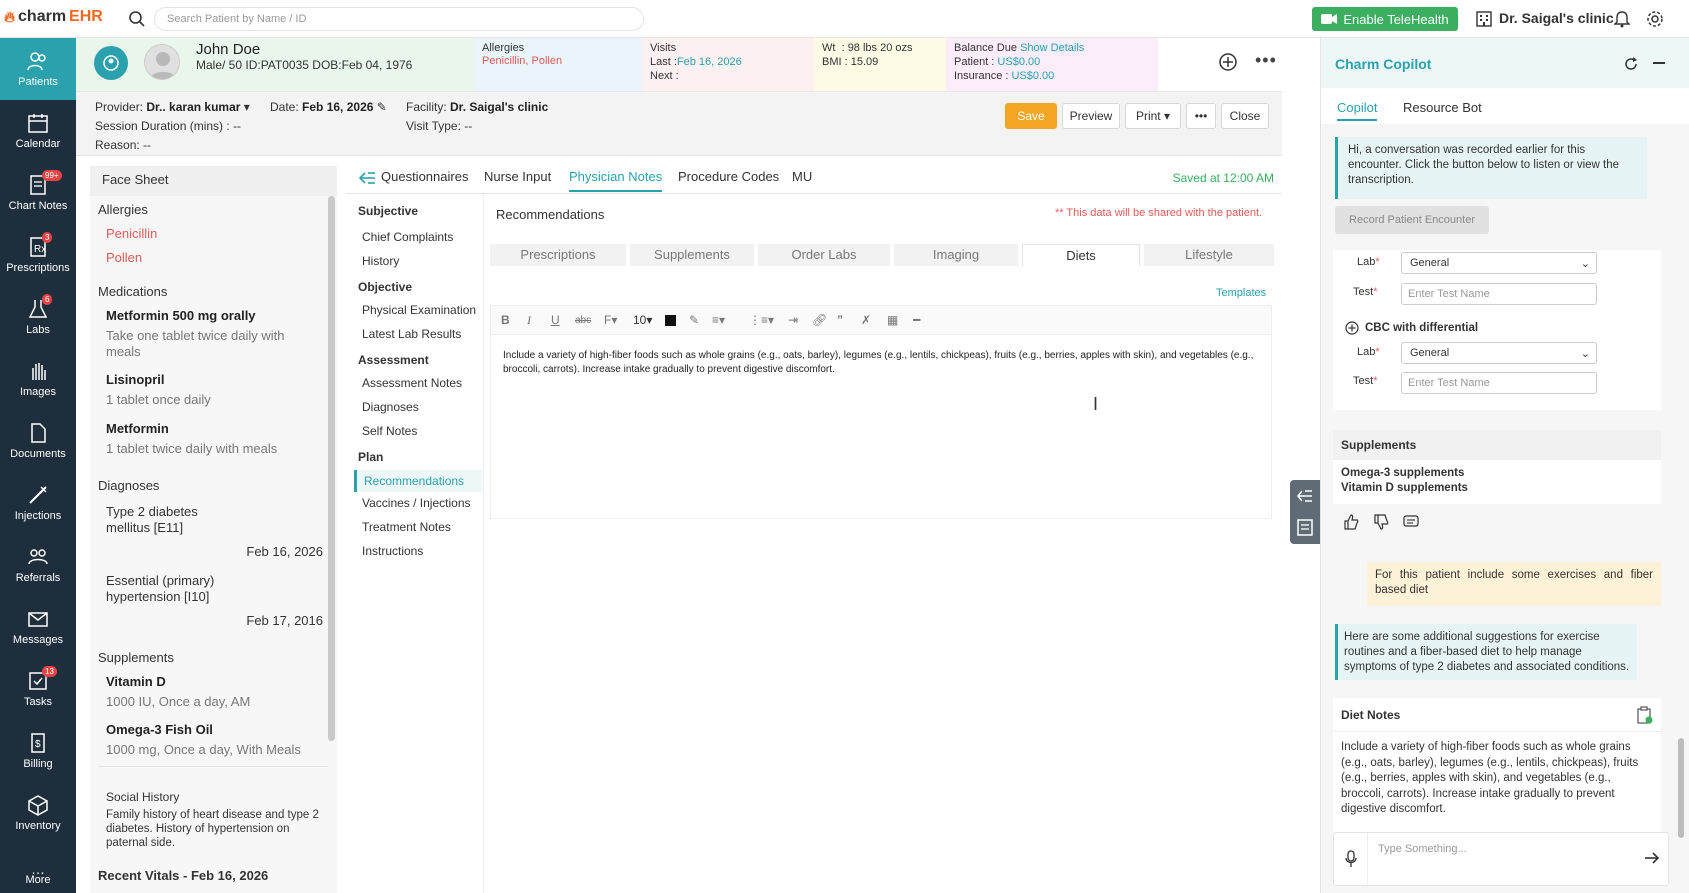 The height and width of the screenshot is (893, 1689). What do you see at coordinates (1245, 116) in the screenshot?
I see `close-button: Close` at bounding box center [1245, 116].